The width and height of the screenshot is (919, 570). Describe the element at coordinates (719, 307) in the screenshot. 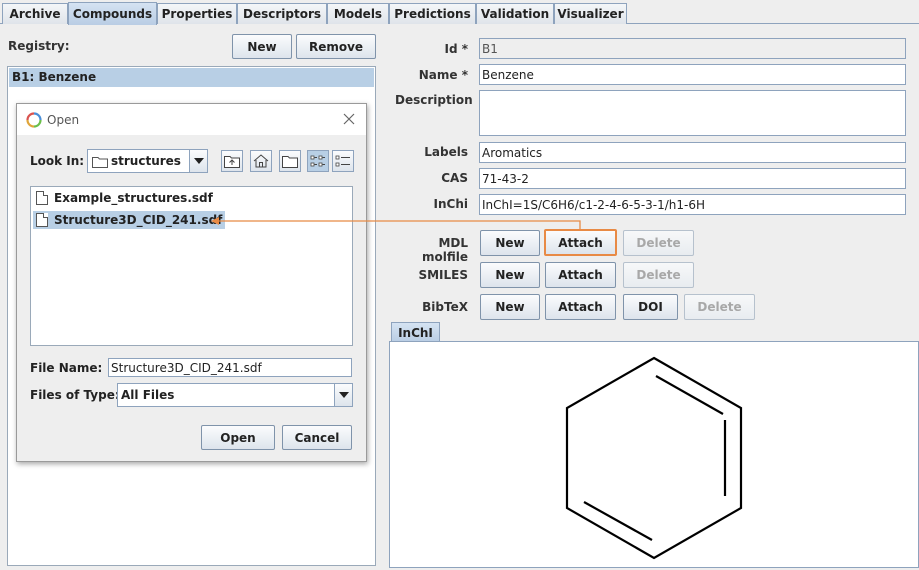

I see `bibtex-delete-button: Delete` at that location.